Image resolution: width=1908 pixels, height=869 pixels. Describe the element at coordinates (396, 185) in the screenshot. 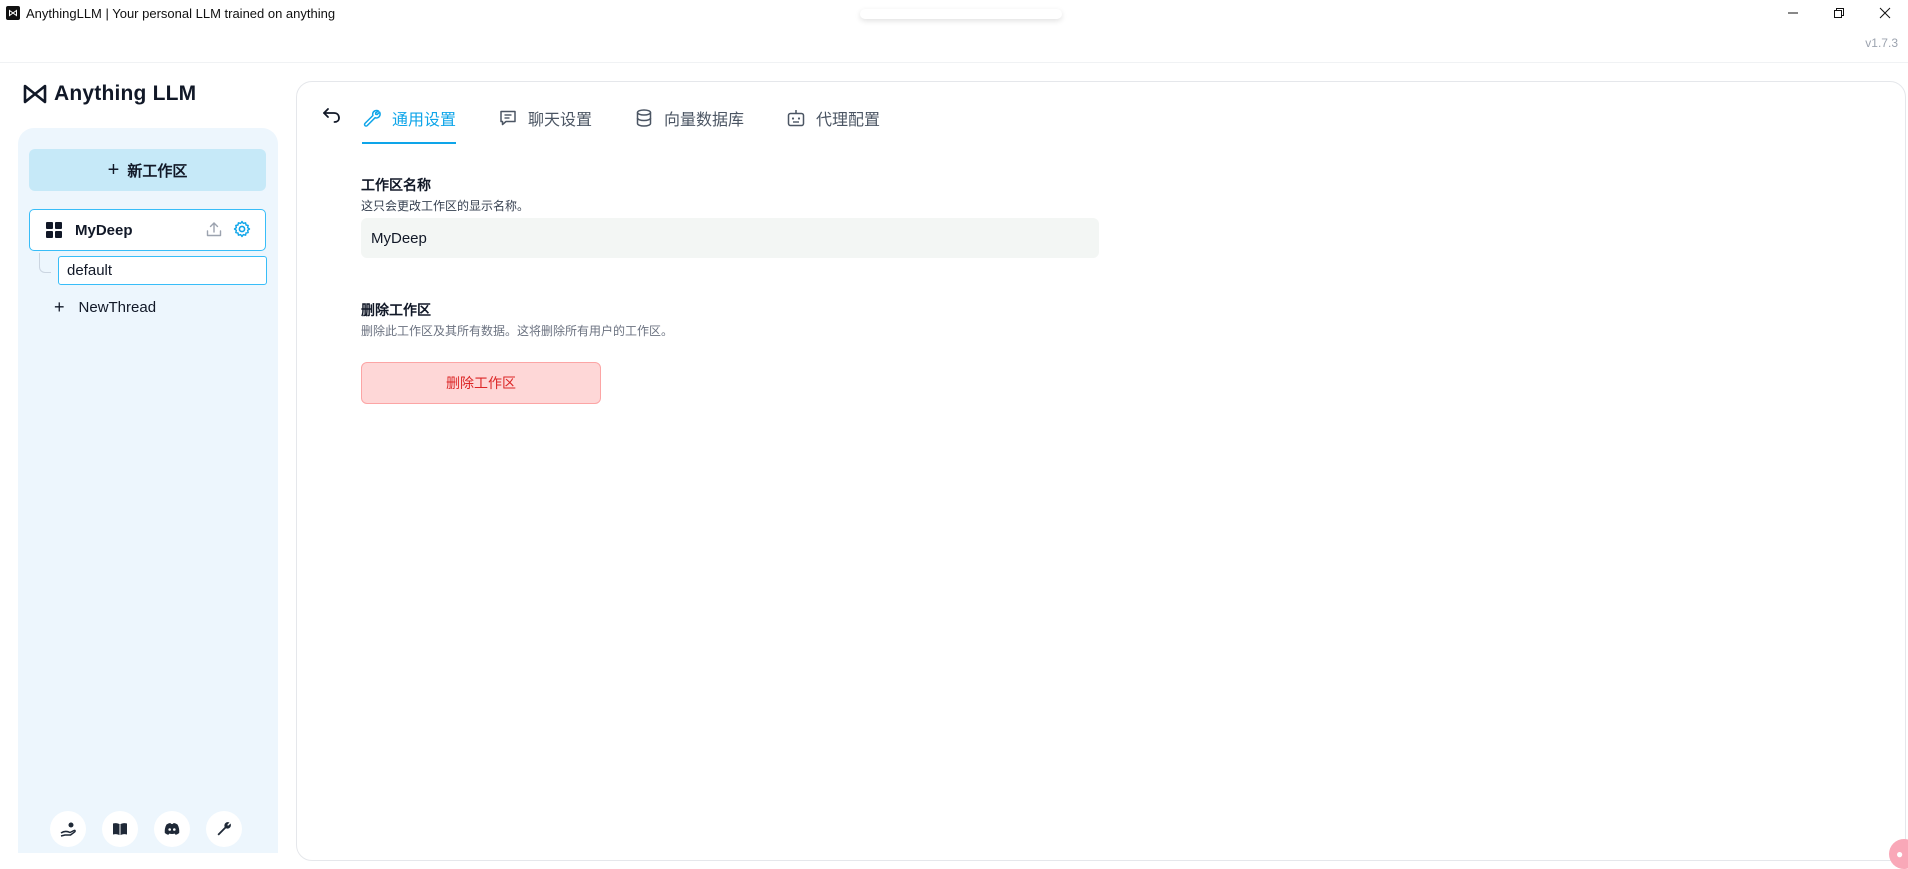

I see `workspace-name-title: 工作区名称` at that location.